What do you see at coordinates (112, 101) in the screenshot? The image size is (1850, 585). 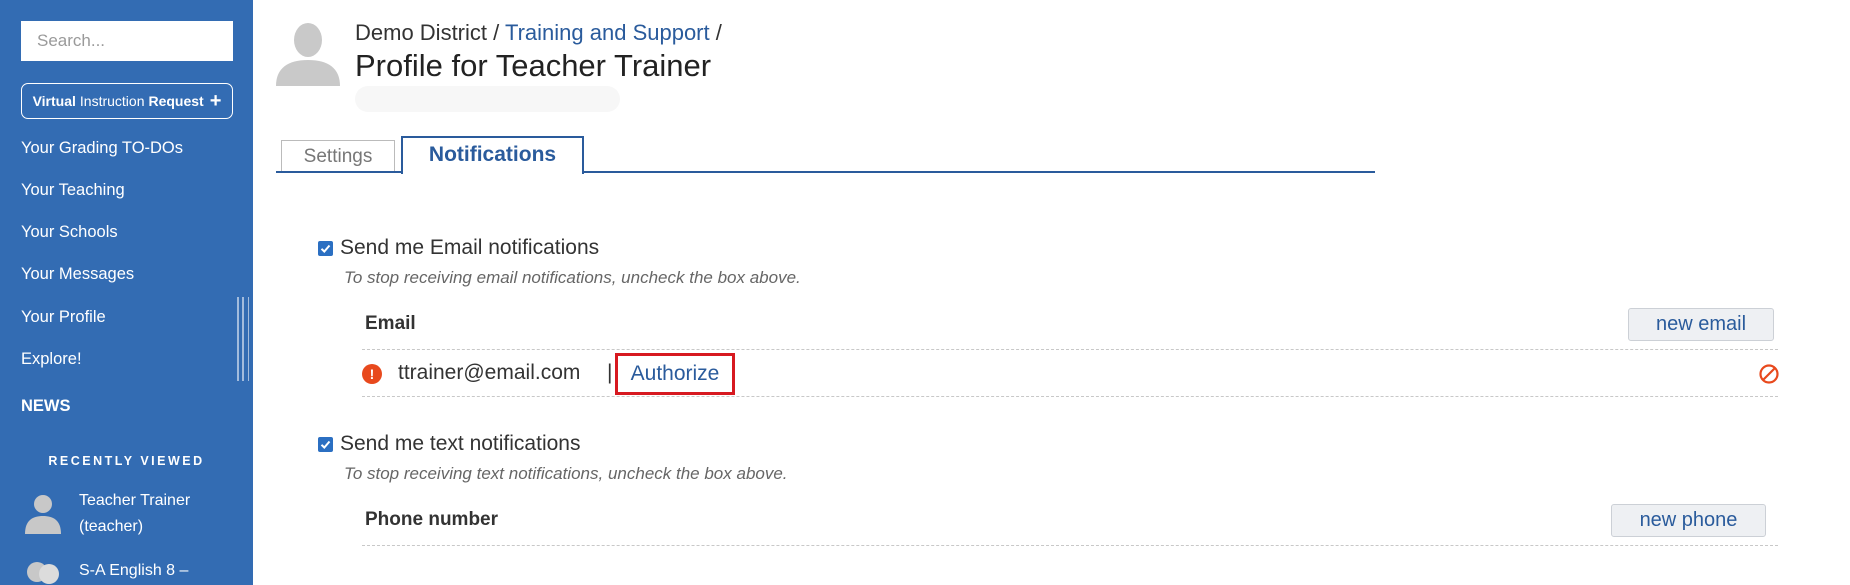 I see `vir-normal: Instruction` at bounding box center [112, 101].